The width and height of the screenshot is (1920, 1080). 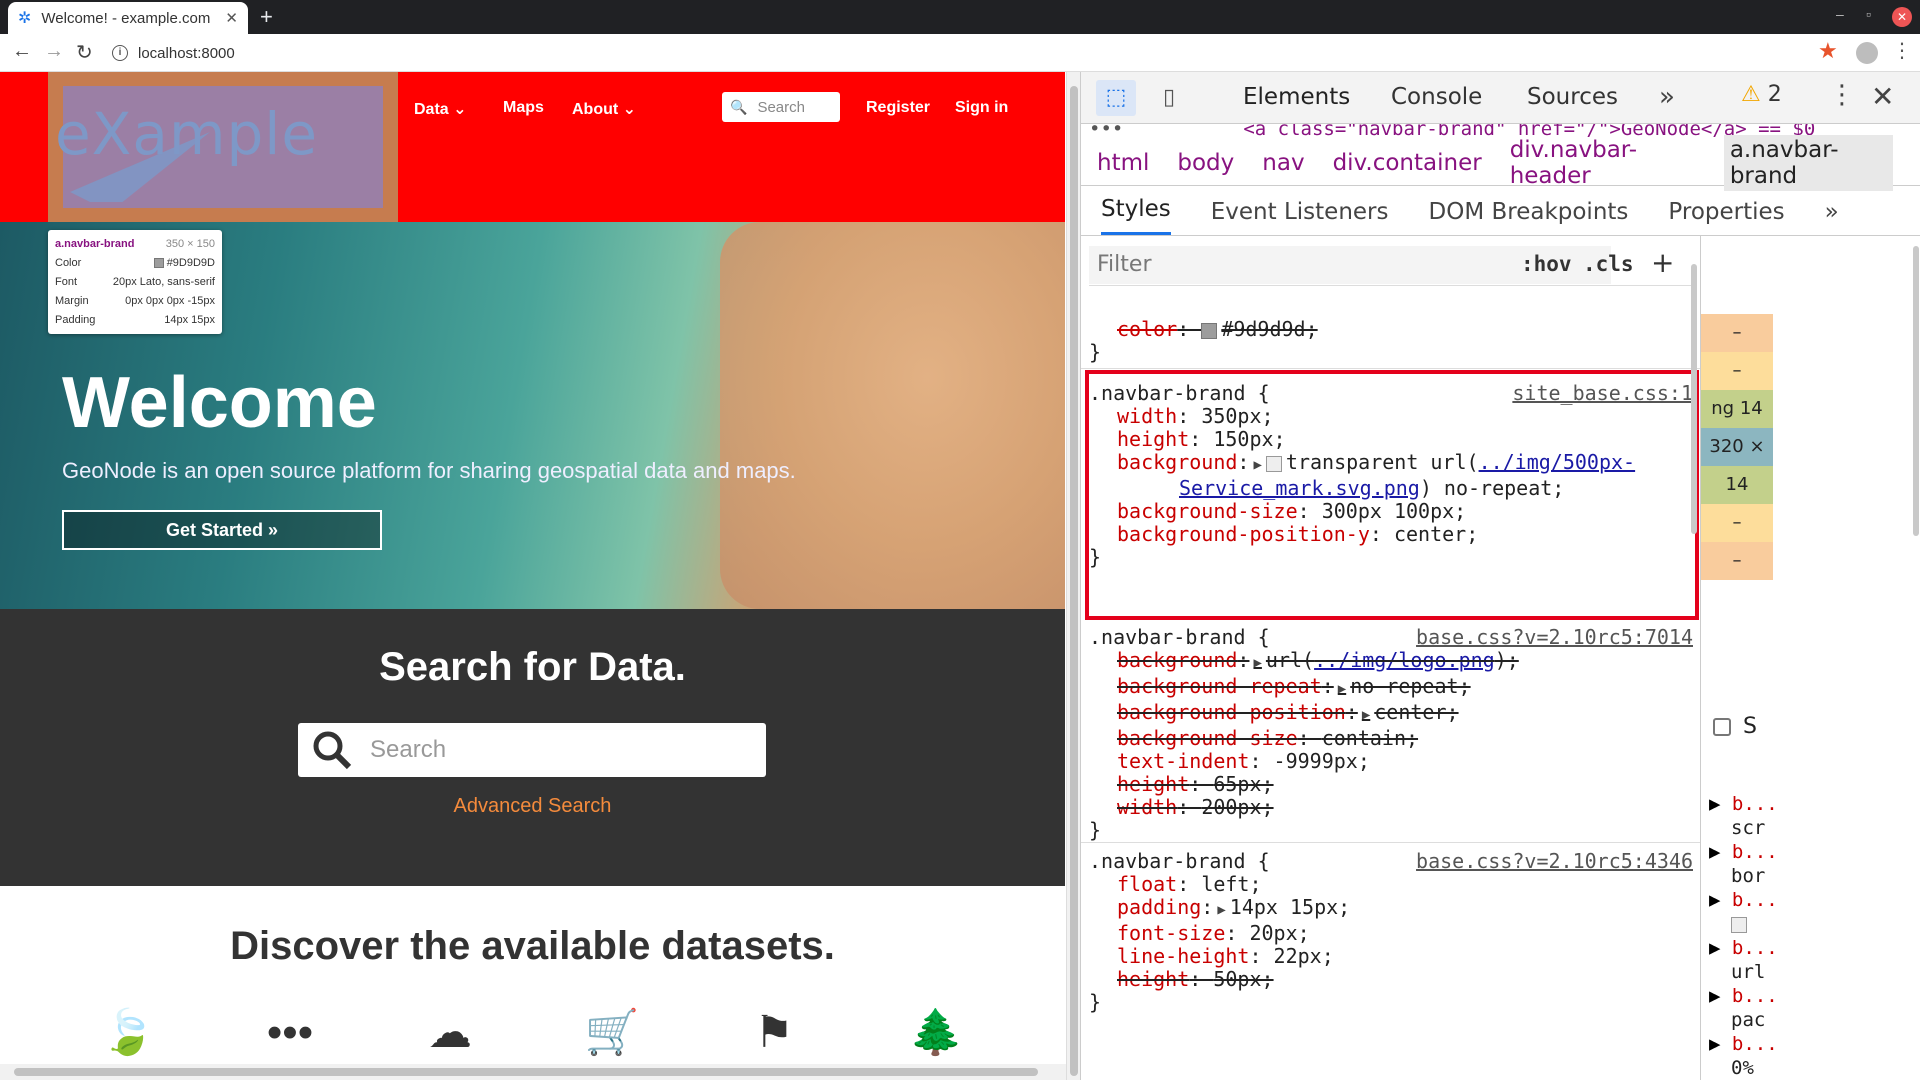 What do you see at coordinates (1147, 329) in the screenshot?
I see `css-prop-name: color` at bounding box center [1147, 329].